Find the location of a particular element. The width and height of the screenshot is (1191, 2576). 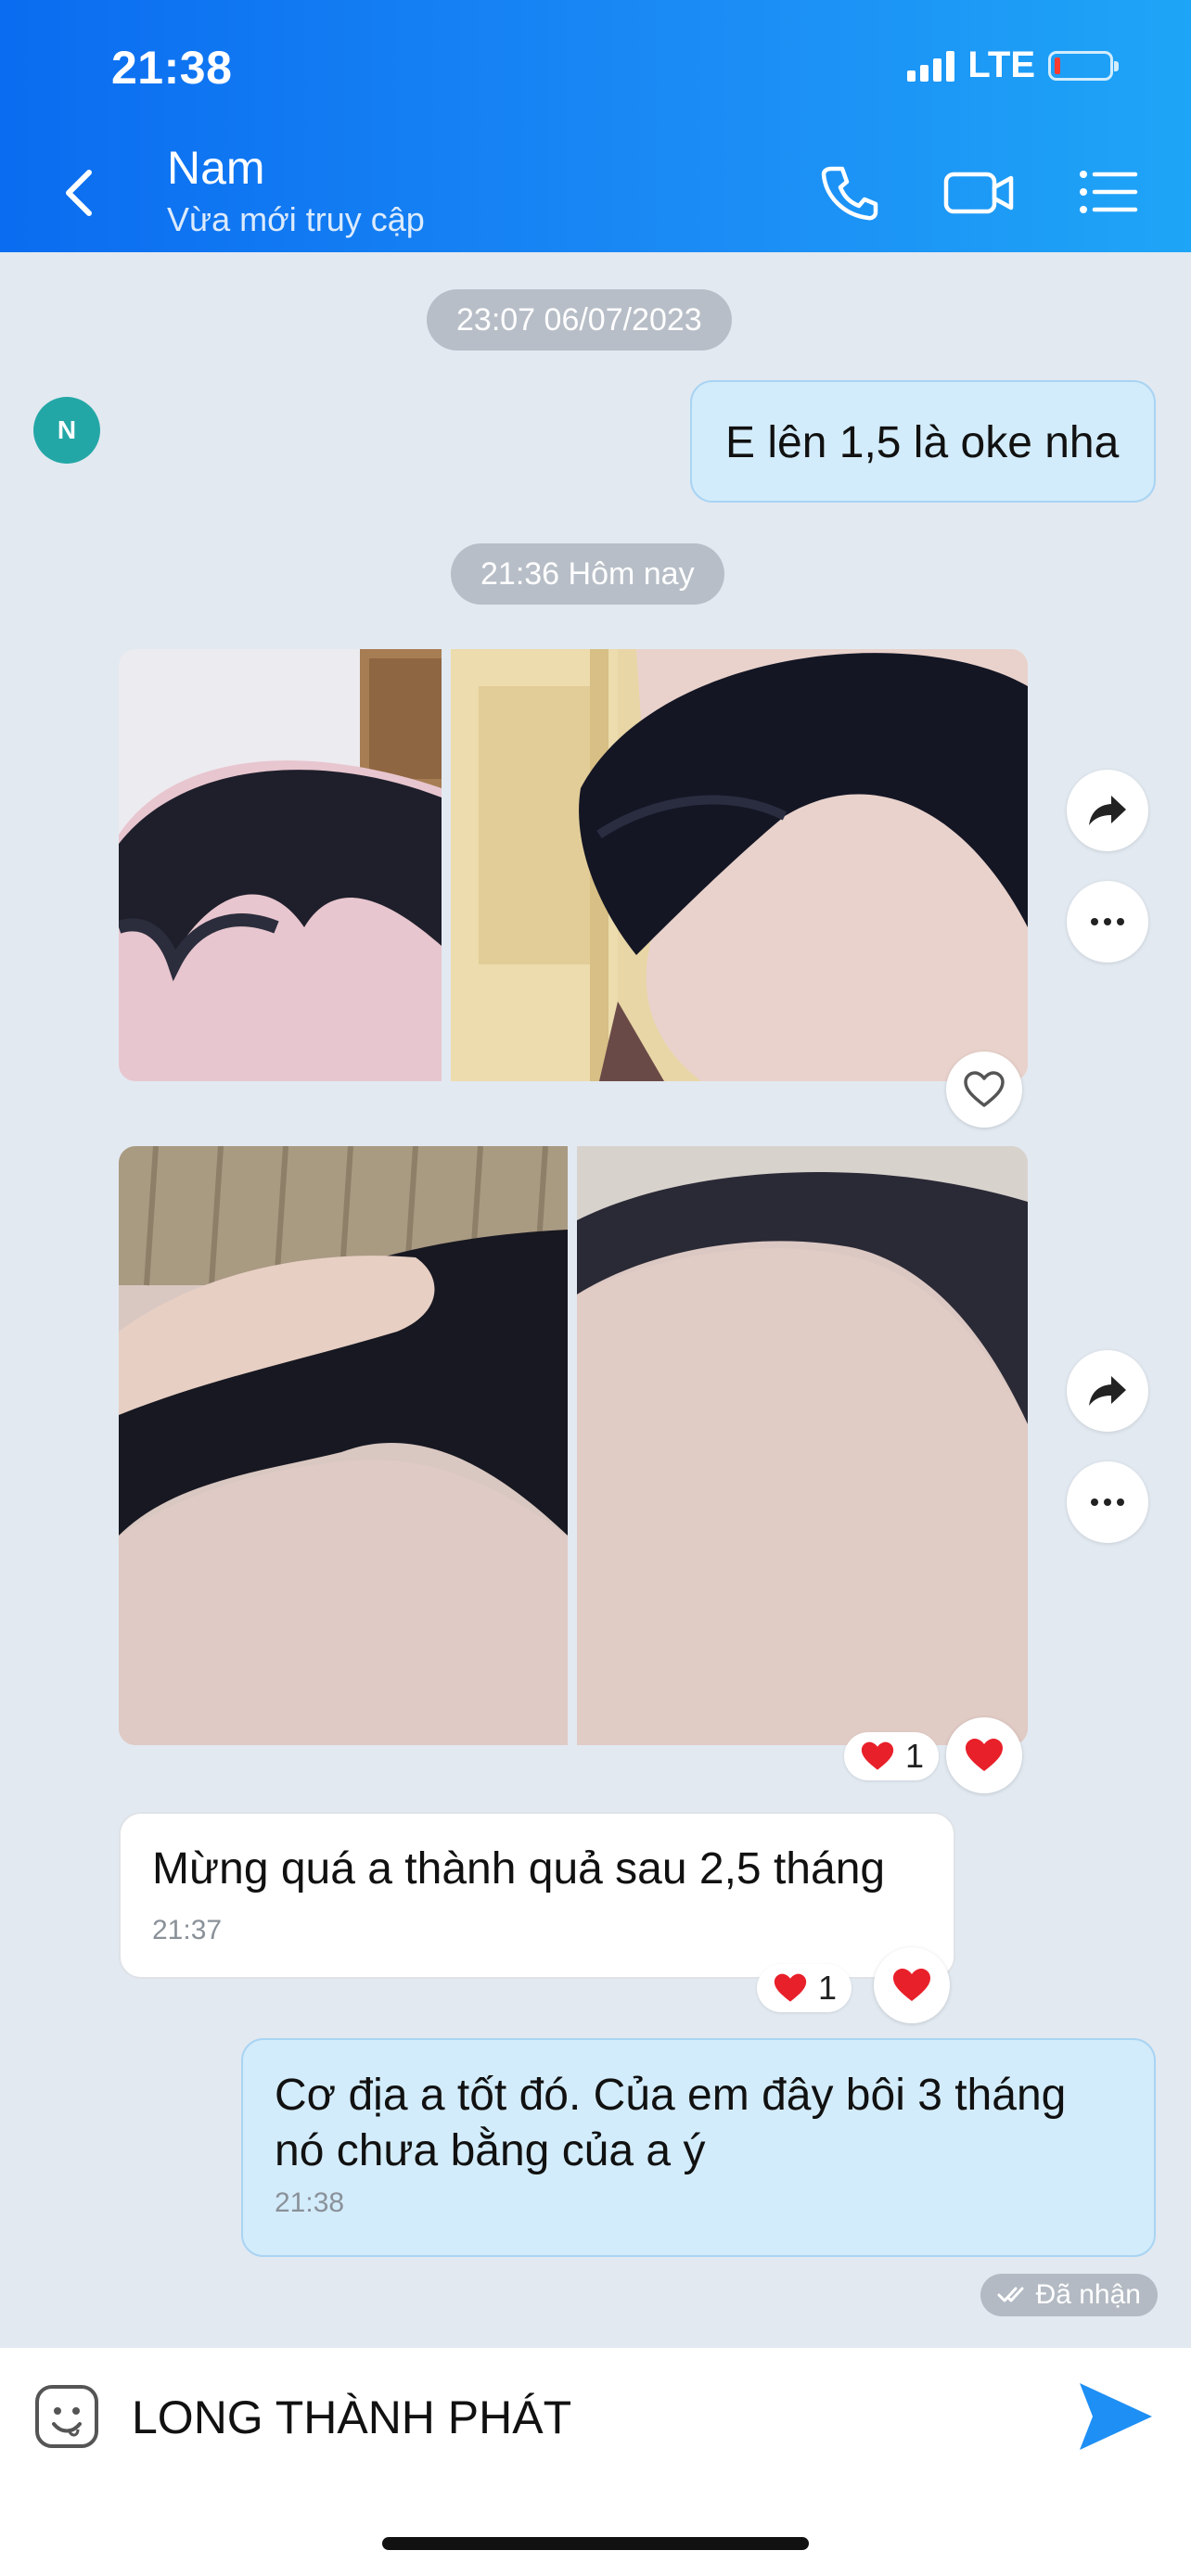

send-arrow-icon is located at coordinates (1116, 2417).